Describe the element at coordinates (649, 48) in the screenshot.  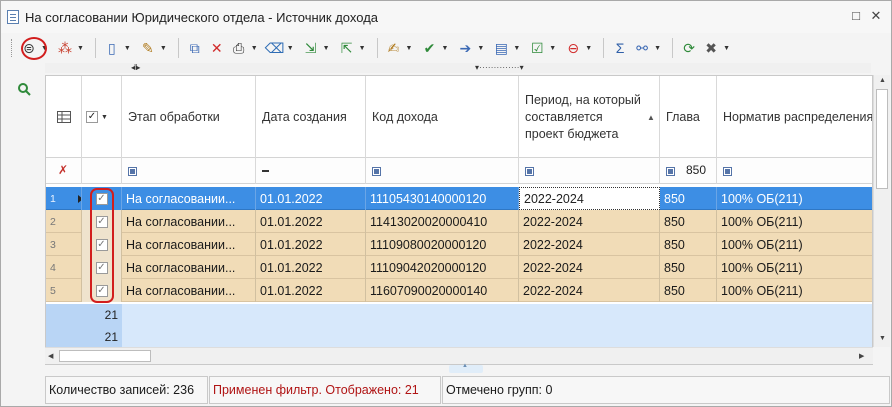
I see `link-button: ⚯ ▼` at that location.